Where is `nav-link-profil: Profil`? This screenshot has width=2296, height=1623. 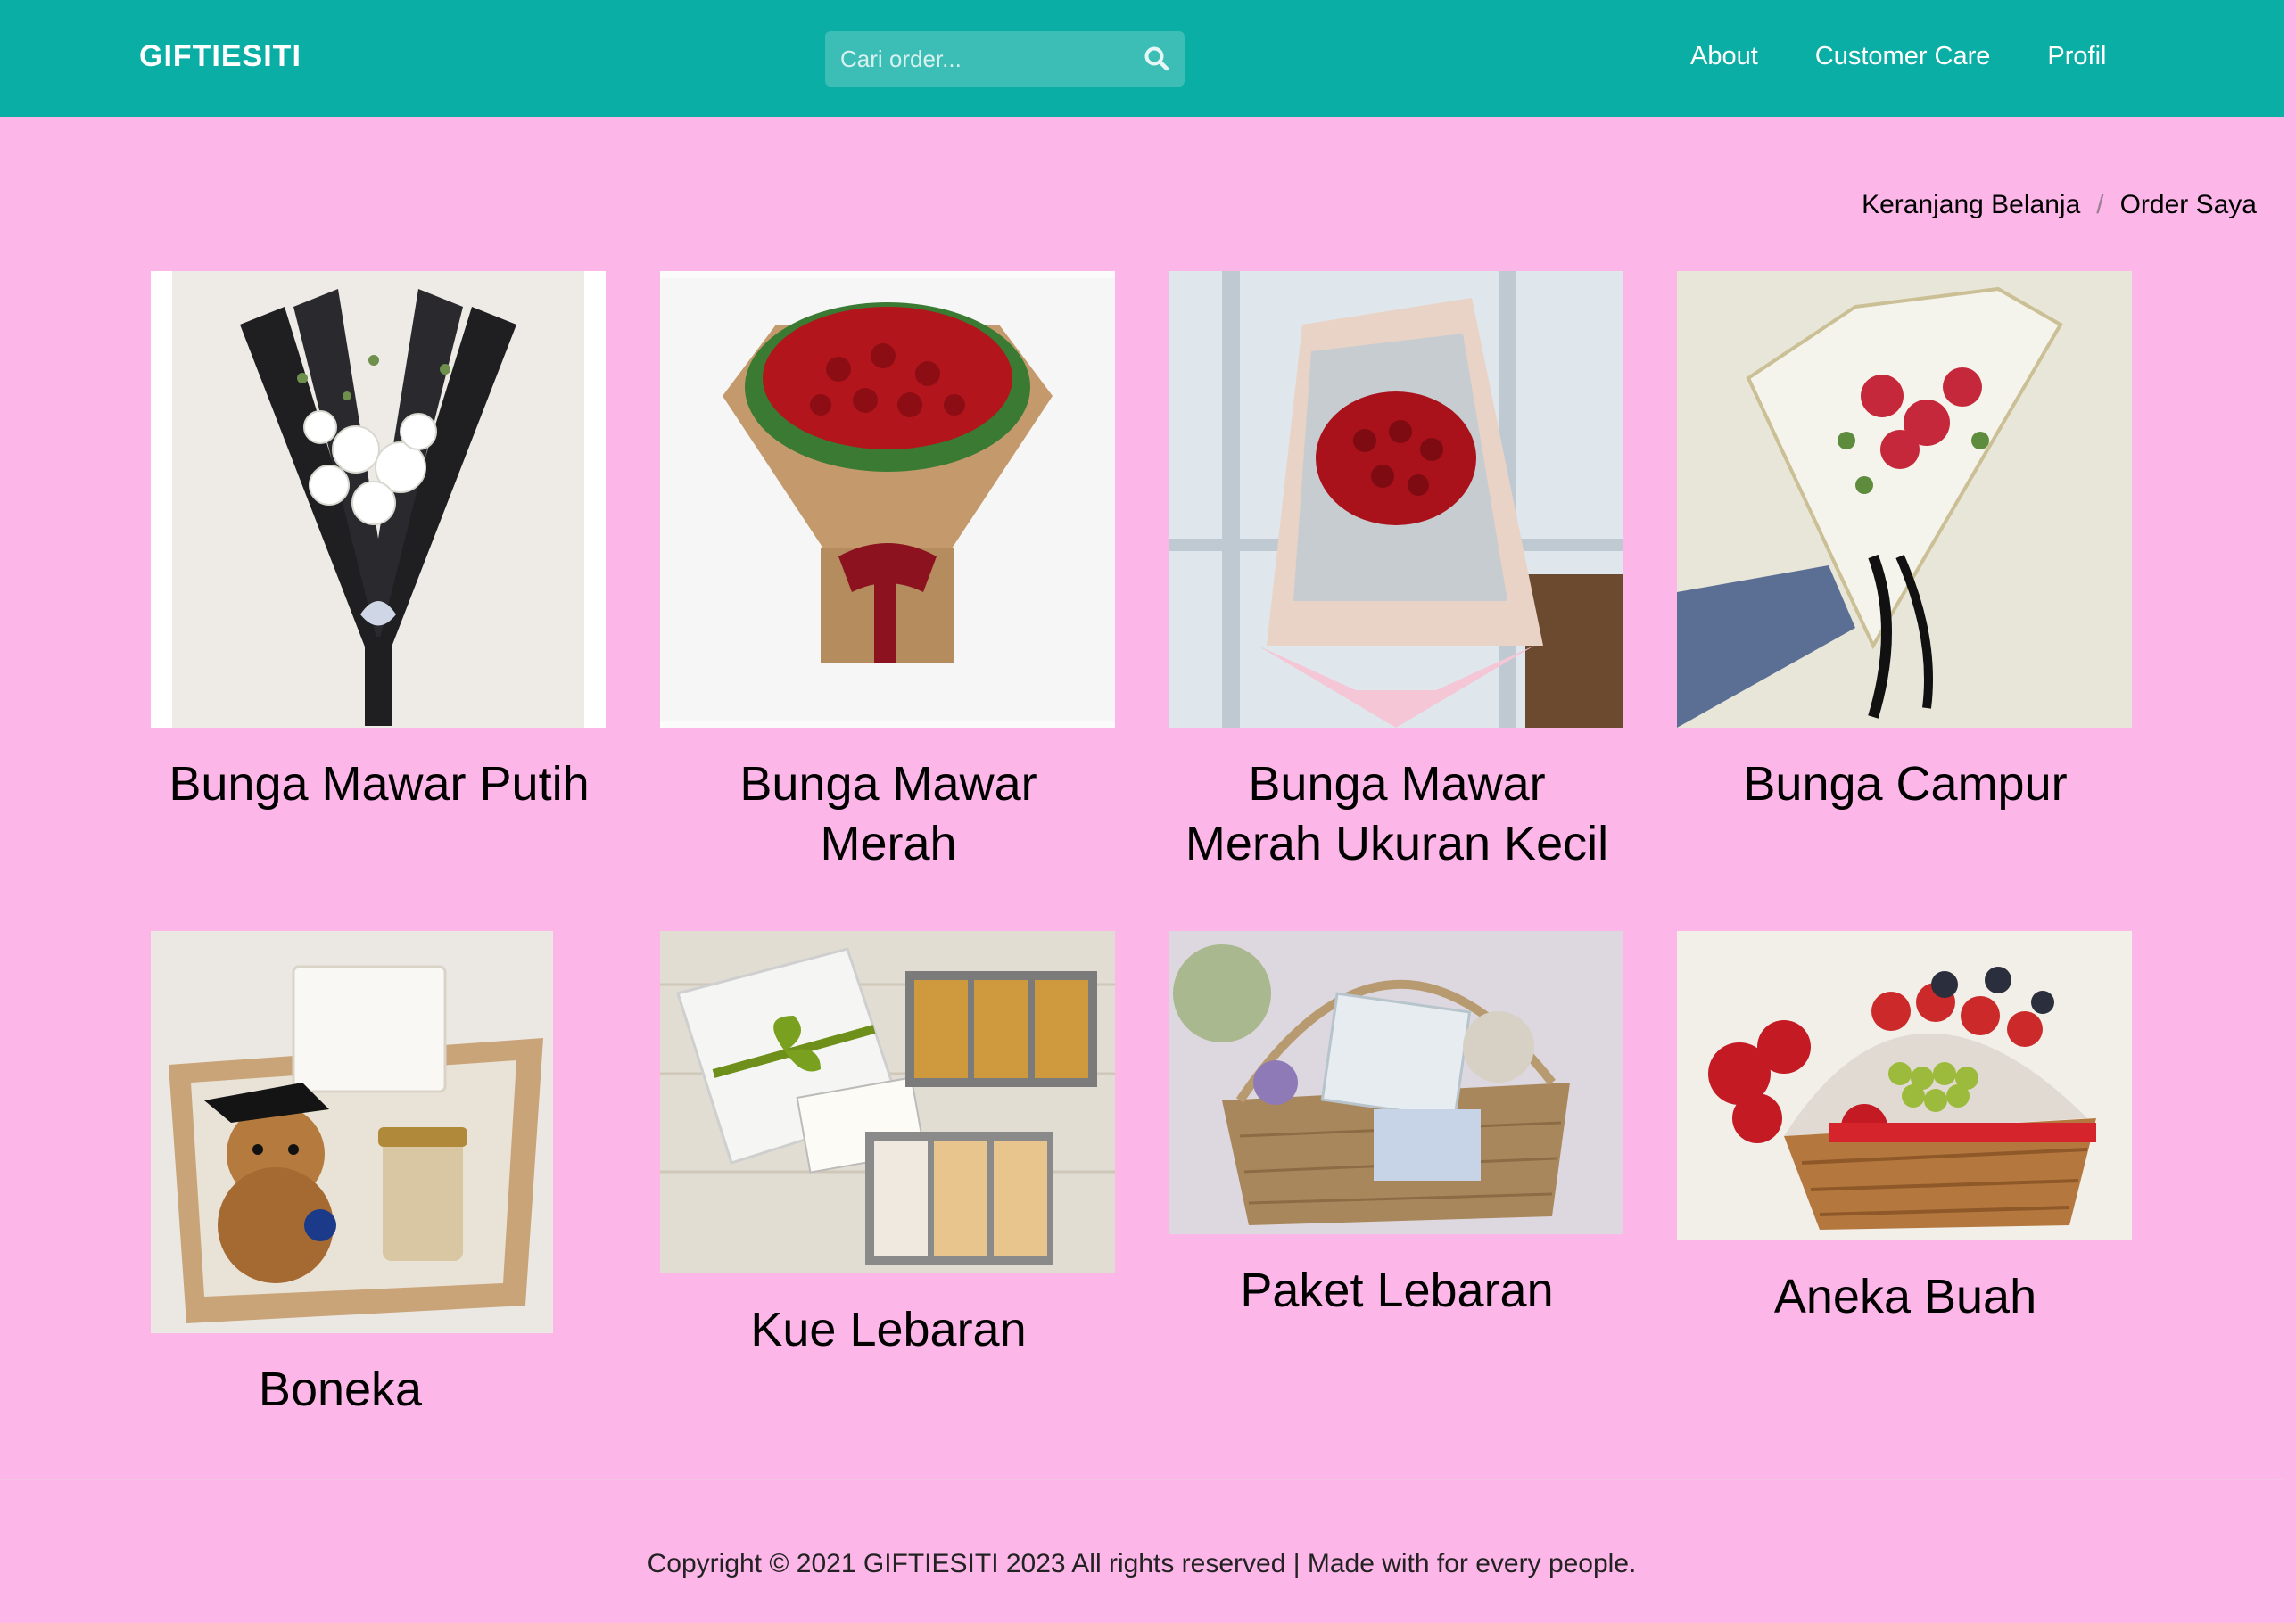 nav-link-profil: Profil is located at coordinates (2076, 56).